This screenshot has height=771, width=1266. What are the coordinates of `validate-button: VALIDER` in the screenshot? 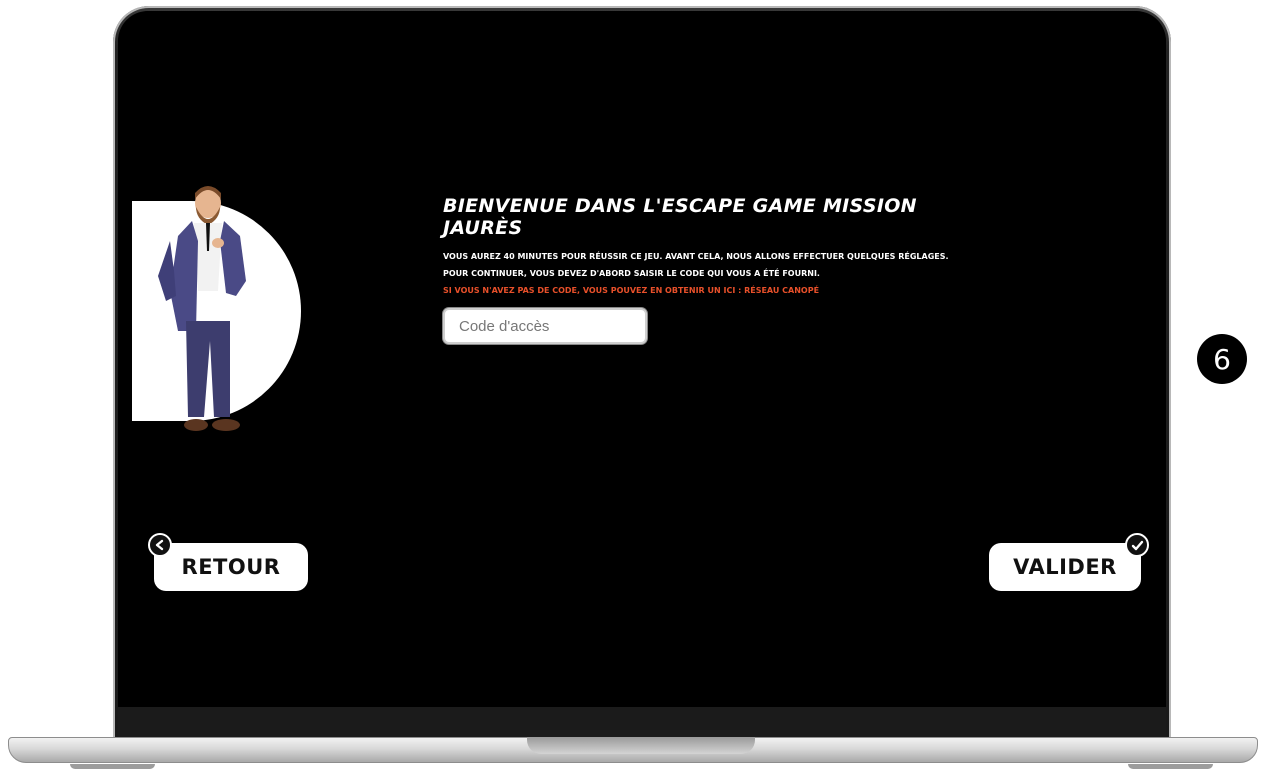 It's located at (1069, 562).